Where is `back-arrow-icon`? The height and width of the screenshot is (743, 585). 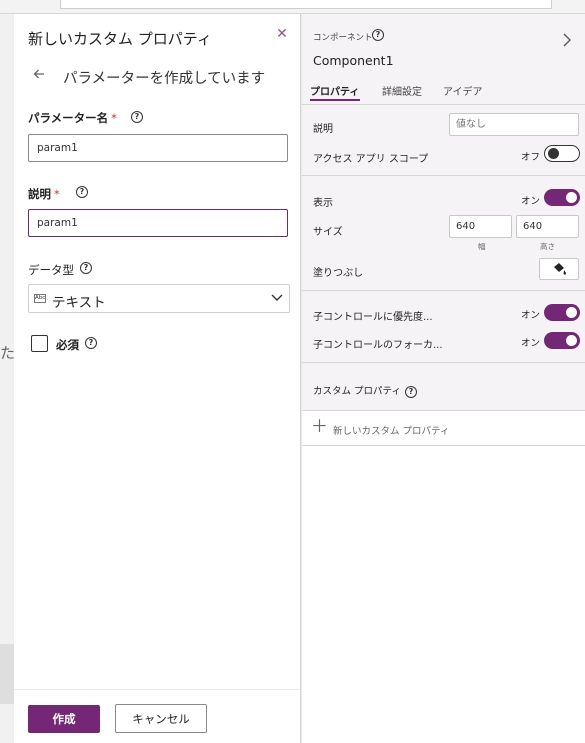
back-arrow-icon is located at coordinates (42, 76).